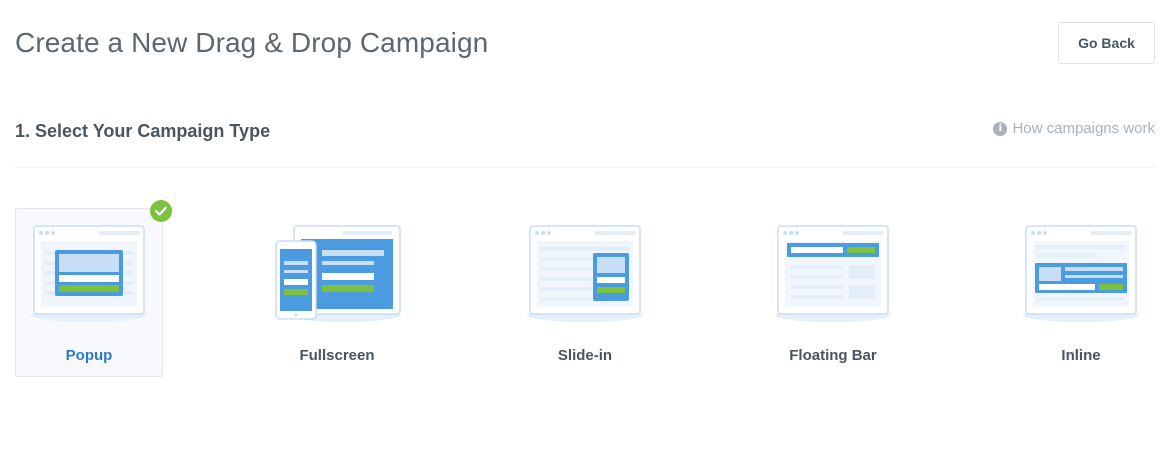  What do you see at coordinates (252, 42) in the screenshot?
I see `page-title: Create a New Drag & Drop Campaign` at bounding box center [252, 42].